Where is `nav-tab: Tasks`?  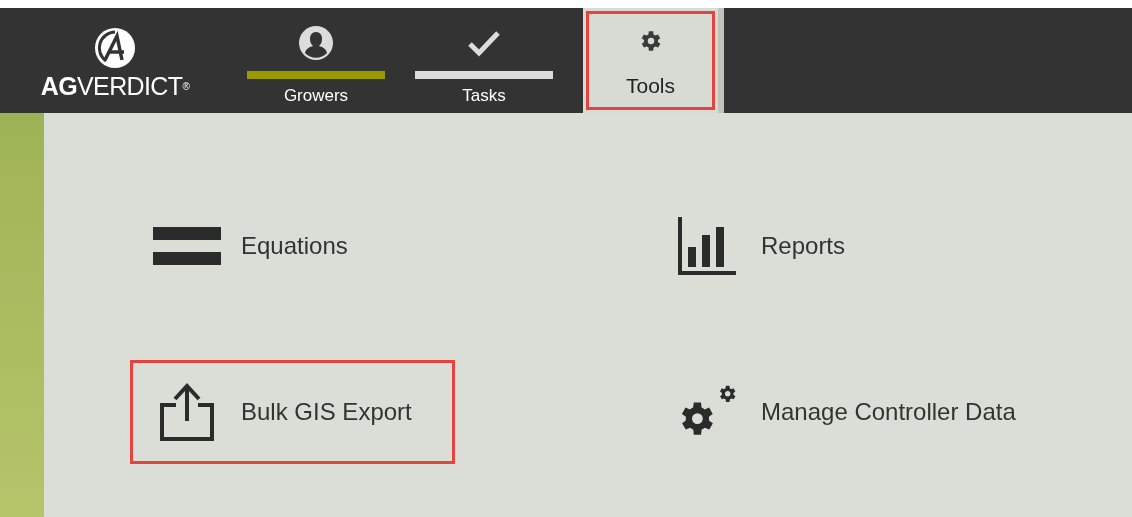
nav-tab: Tasks is located at coordinates (484, 60).